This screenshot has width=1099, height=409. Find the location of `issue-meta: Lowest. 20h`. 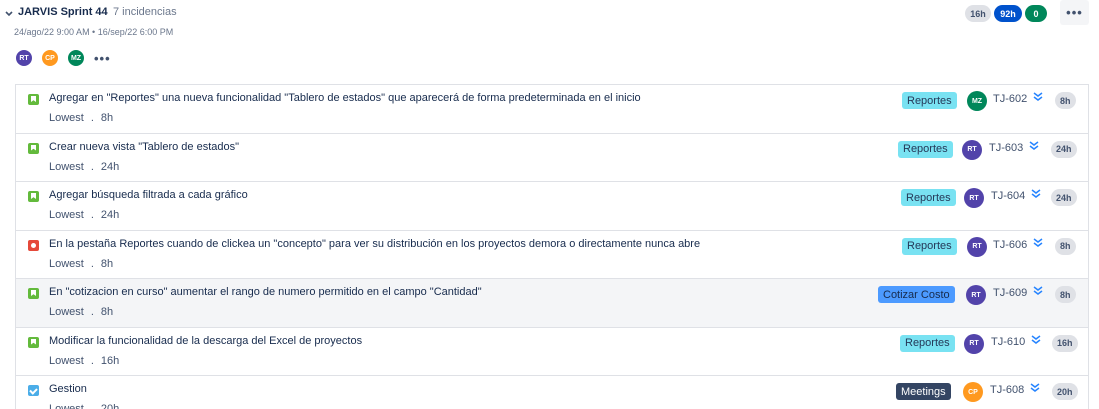

issue-meta: Lowest. 20h is located at coordinates (84, 406).